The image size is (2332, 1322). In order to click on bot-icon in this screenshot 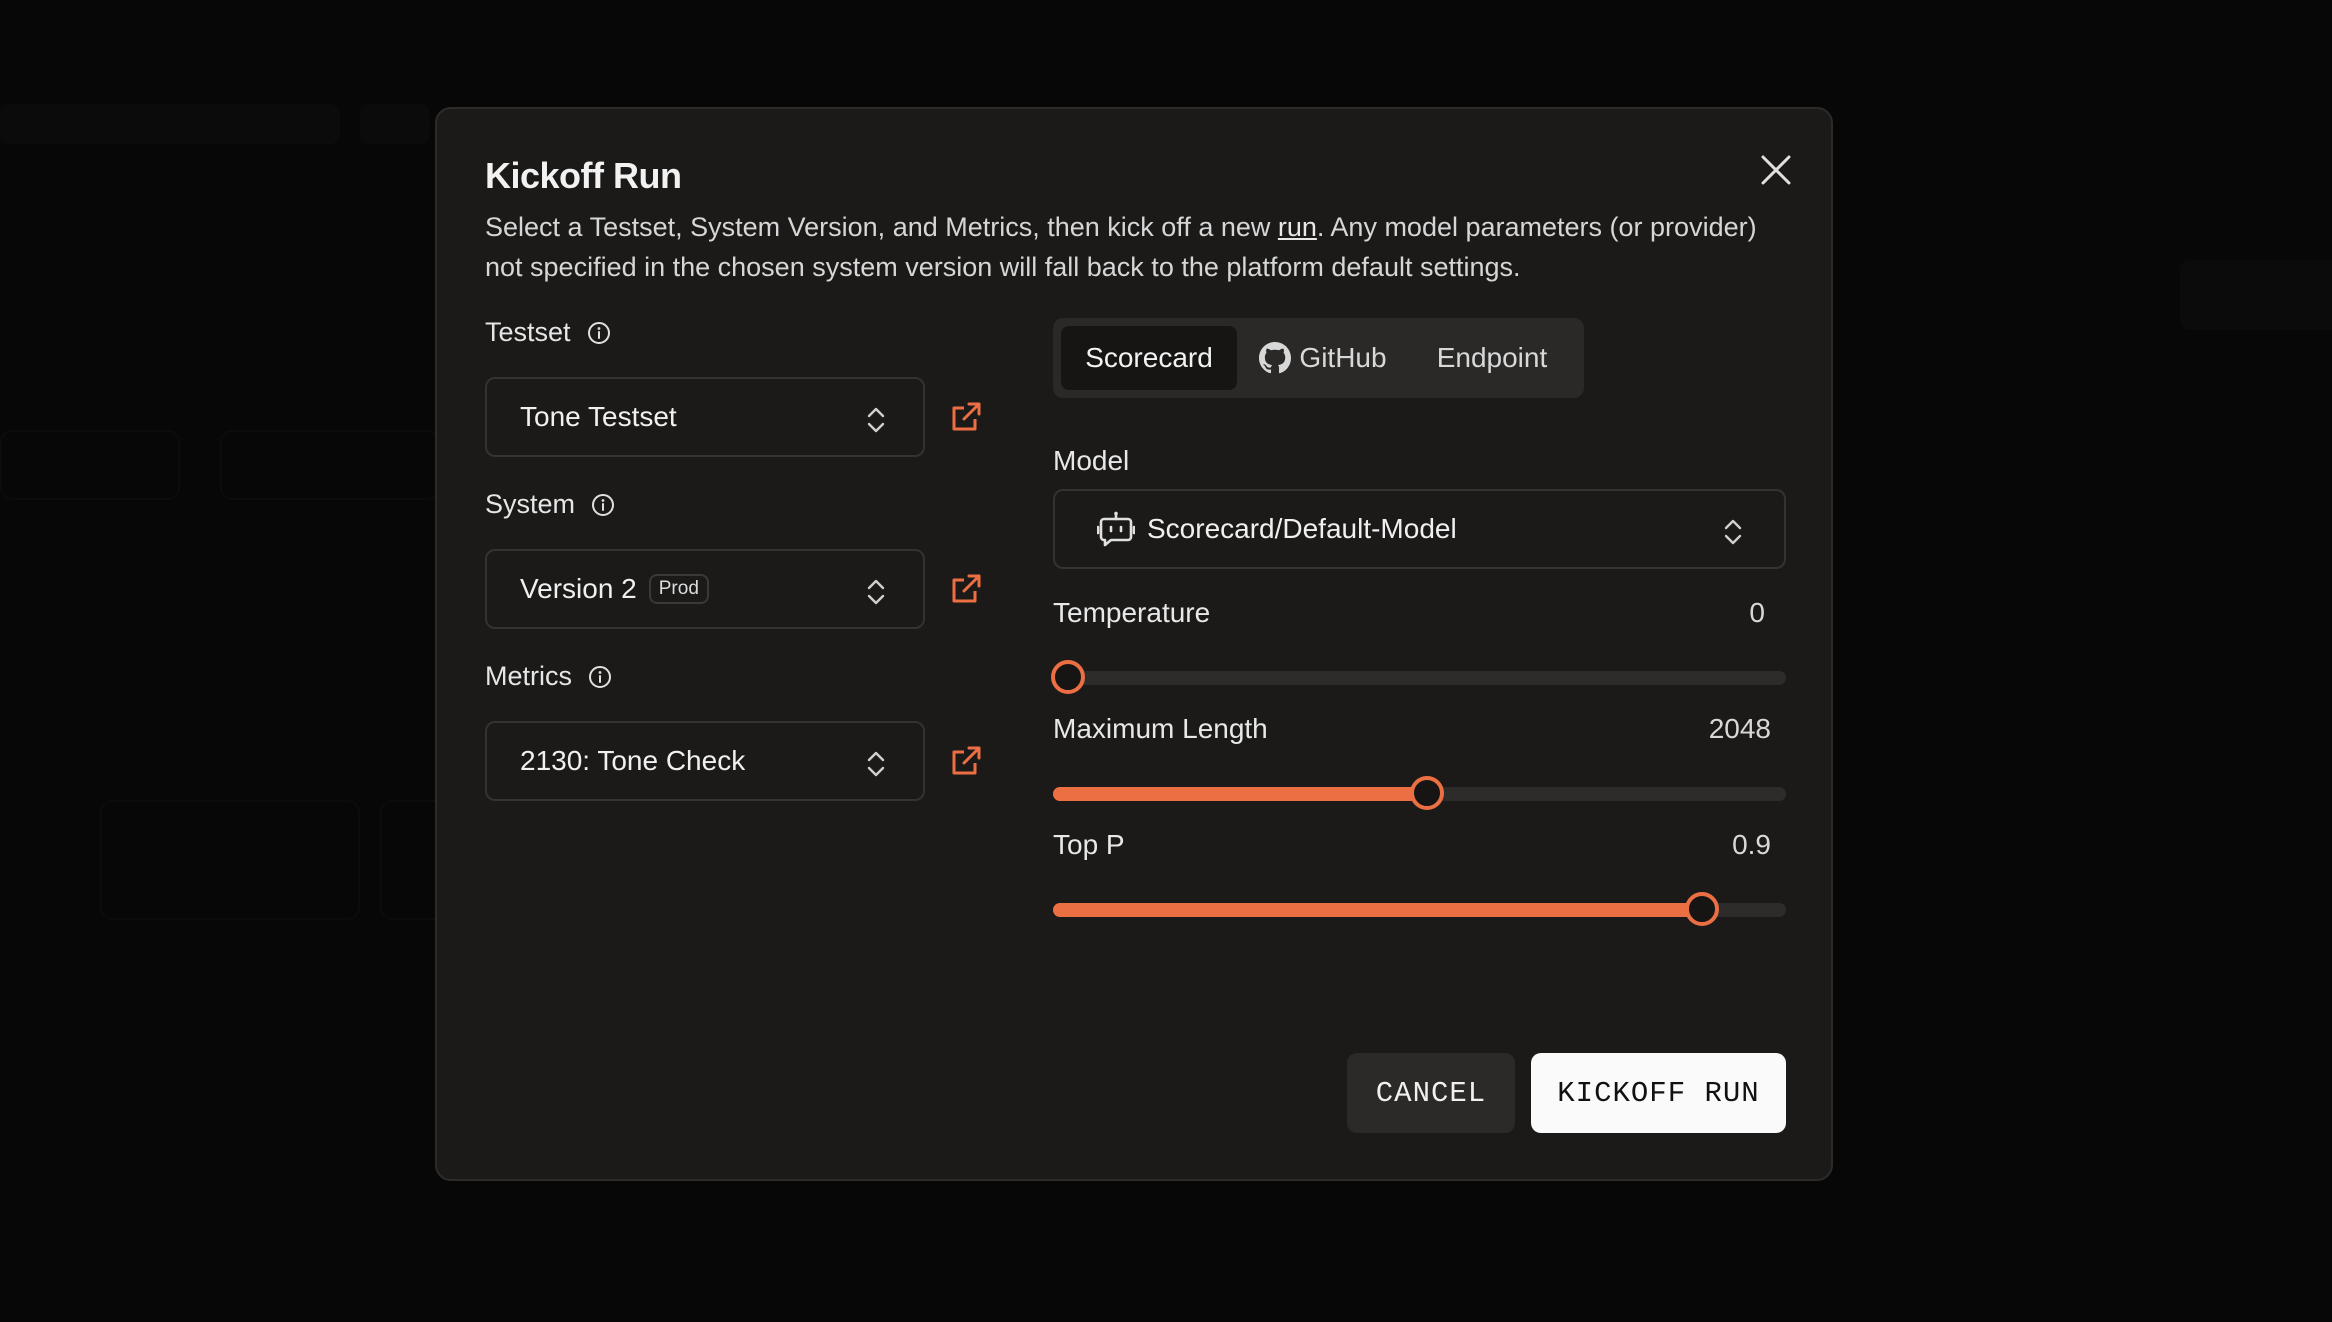, I will do `click(1116, 529)`.